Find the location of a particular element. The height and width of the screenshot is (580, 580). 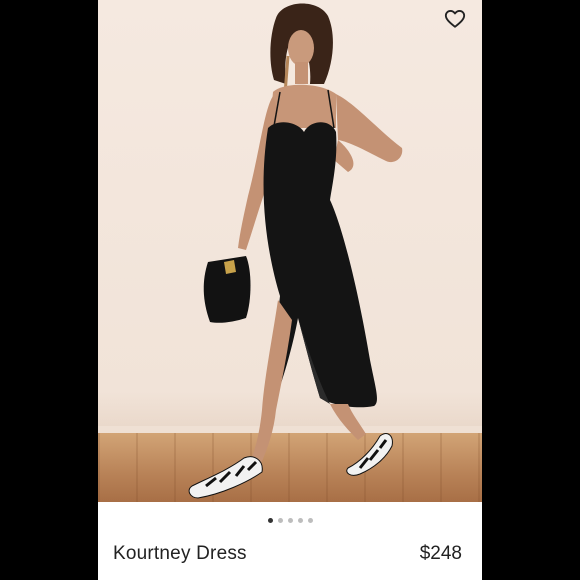

heart-outline-icon is located at coordinates (455, 19).